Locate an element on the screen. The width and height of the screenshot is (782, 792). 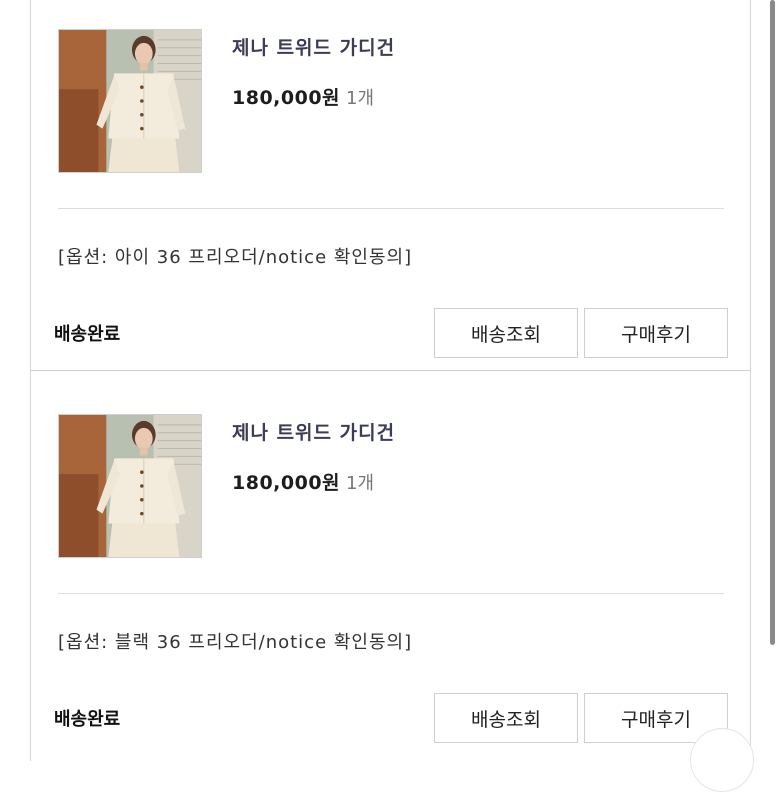
write-review-button: 구매후기 is located at coordinates (656, 333).